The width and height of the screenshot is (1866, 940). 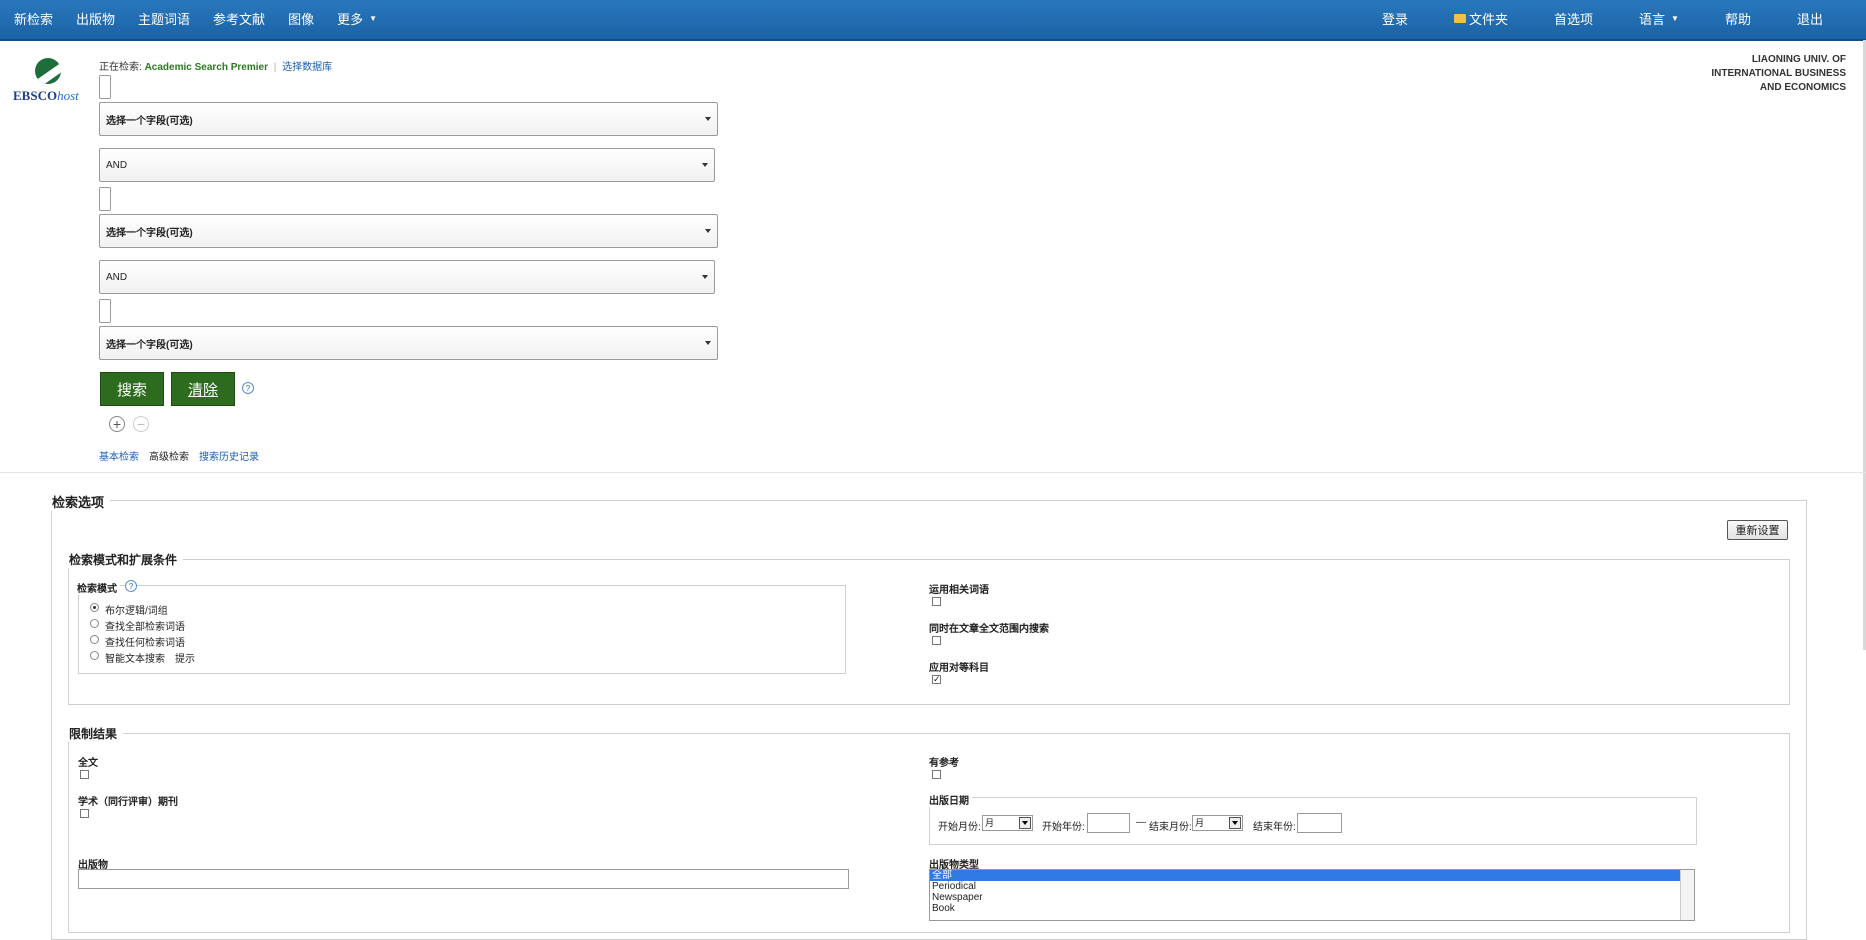 I want to click on pubtype-option: Periodical, so click(x=1312, y=886).